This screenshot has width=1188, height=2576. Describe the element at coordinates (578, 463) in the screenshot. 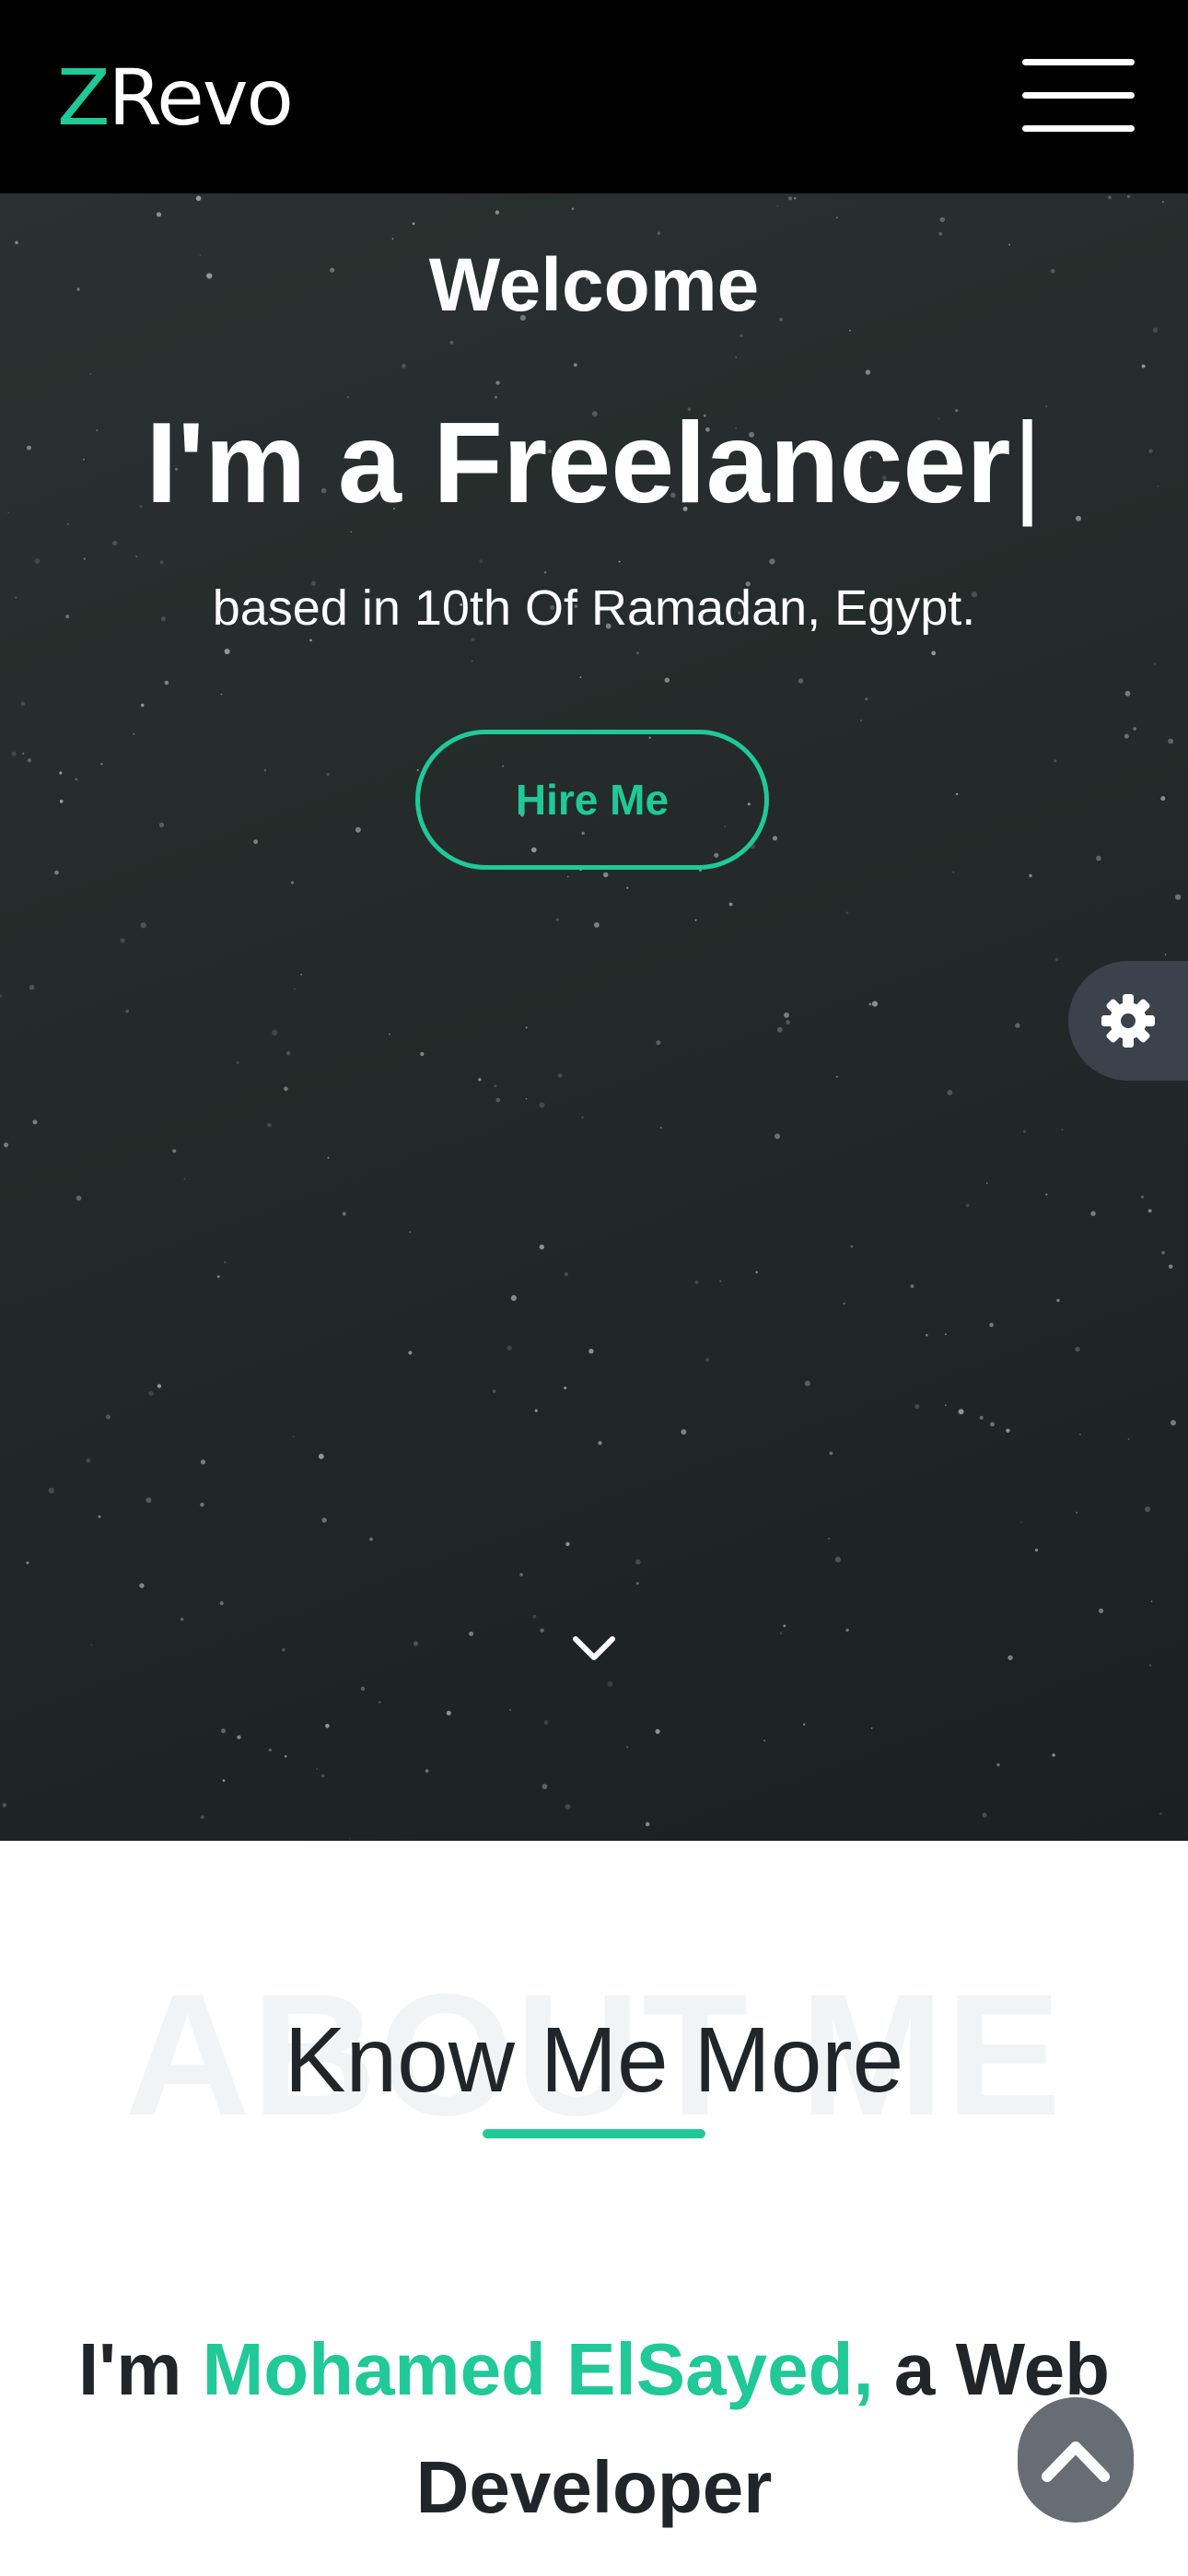

I see `hero-headline-text: I'm a Freelancer` at that location.